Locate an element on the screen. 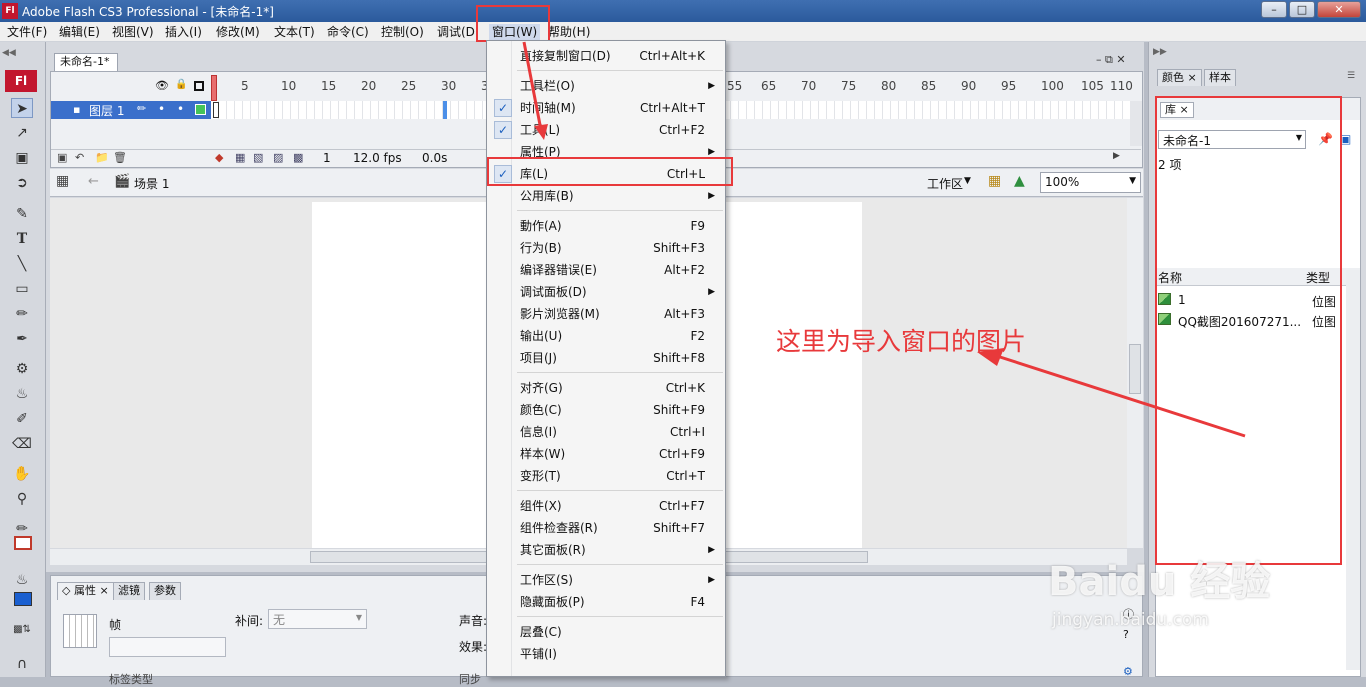  window-menu-item: 工具栏(O) ▶ is located at coordinates (606, 86).